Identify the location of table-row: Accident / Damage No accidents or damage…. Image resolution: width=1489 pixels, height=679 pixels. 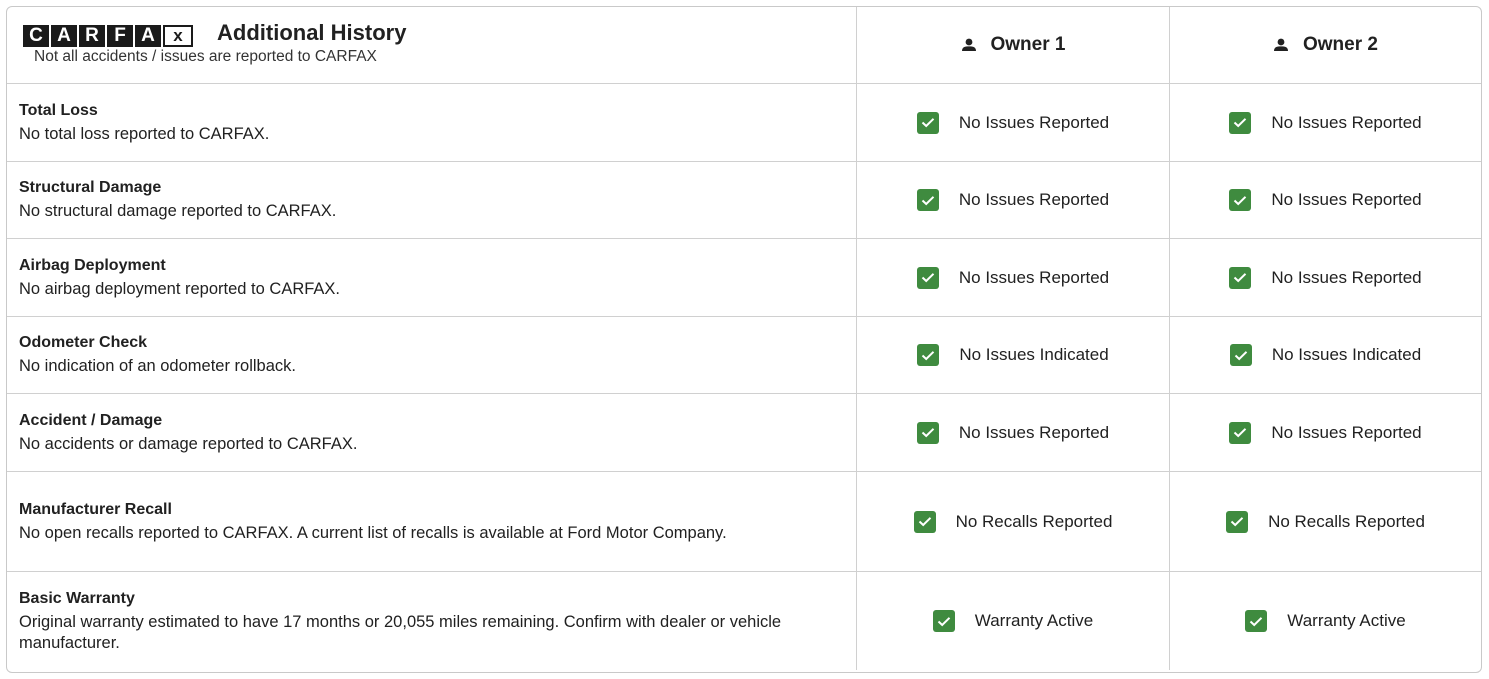
(744, 432).